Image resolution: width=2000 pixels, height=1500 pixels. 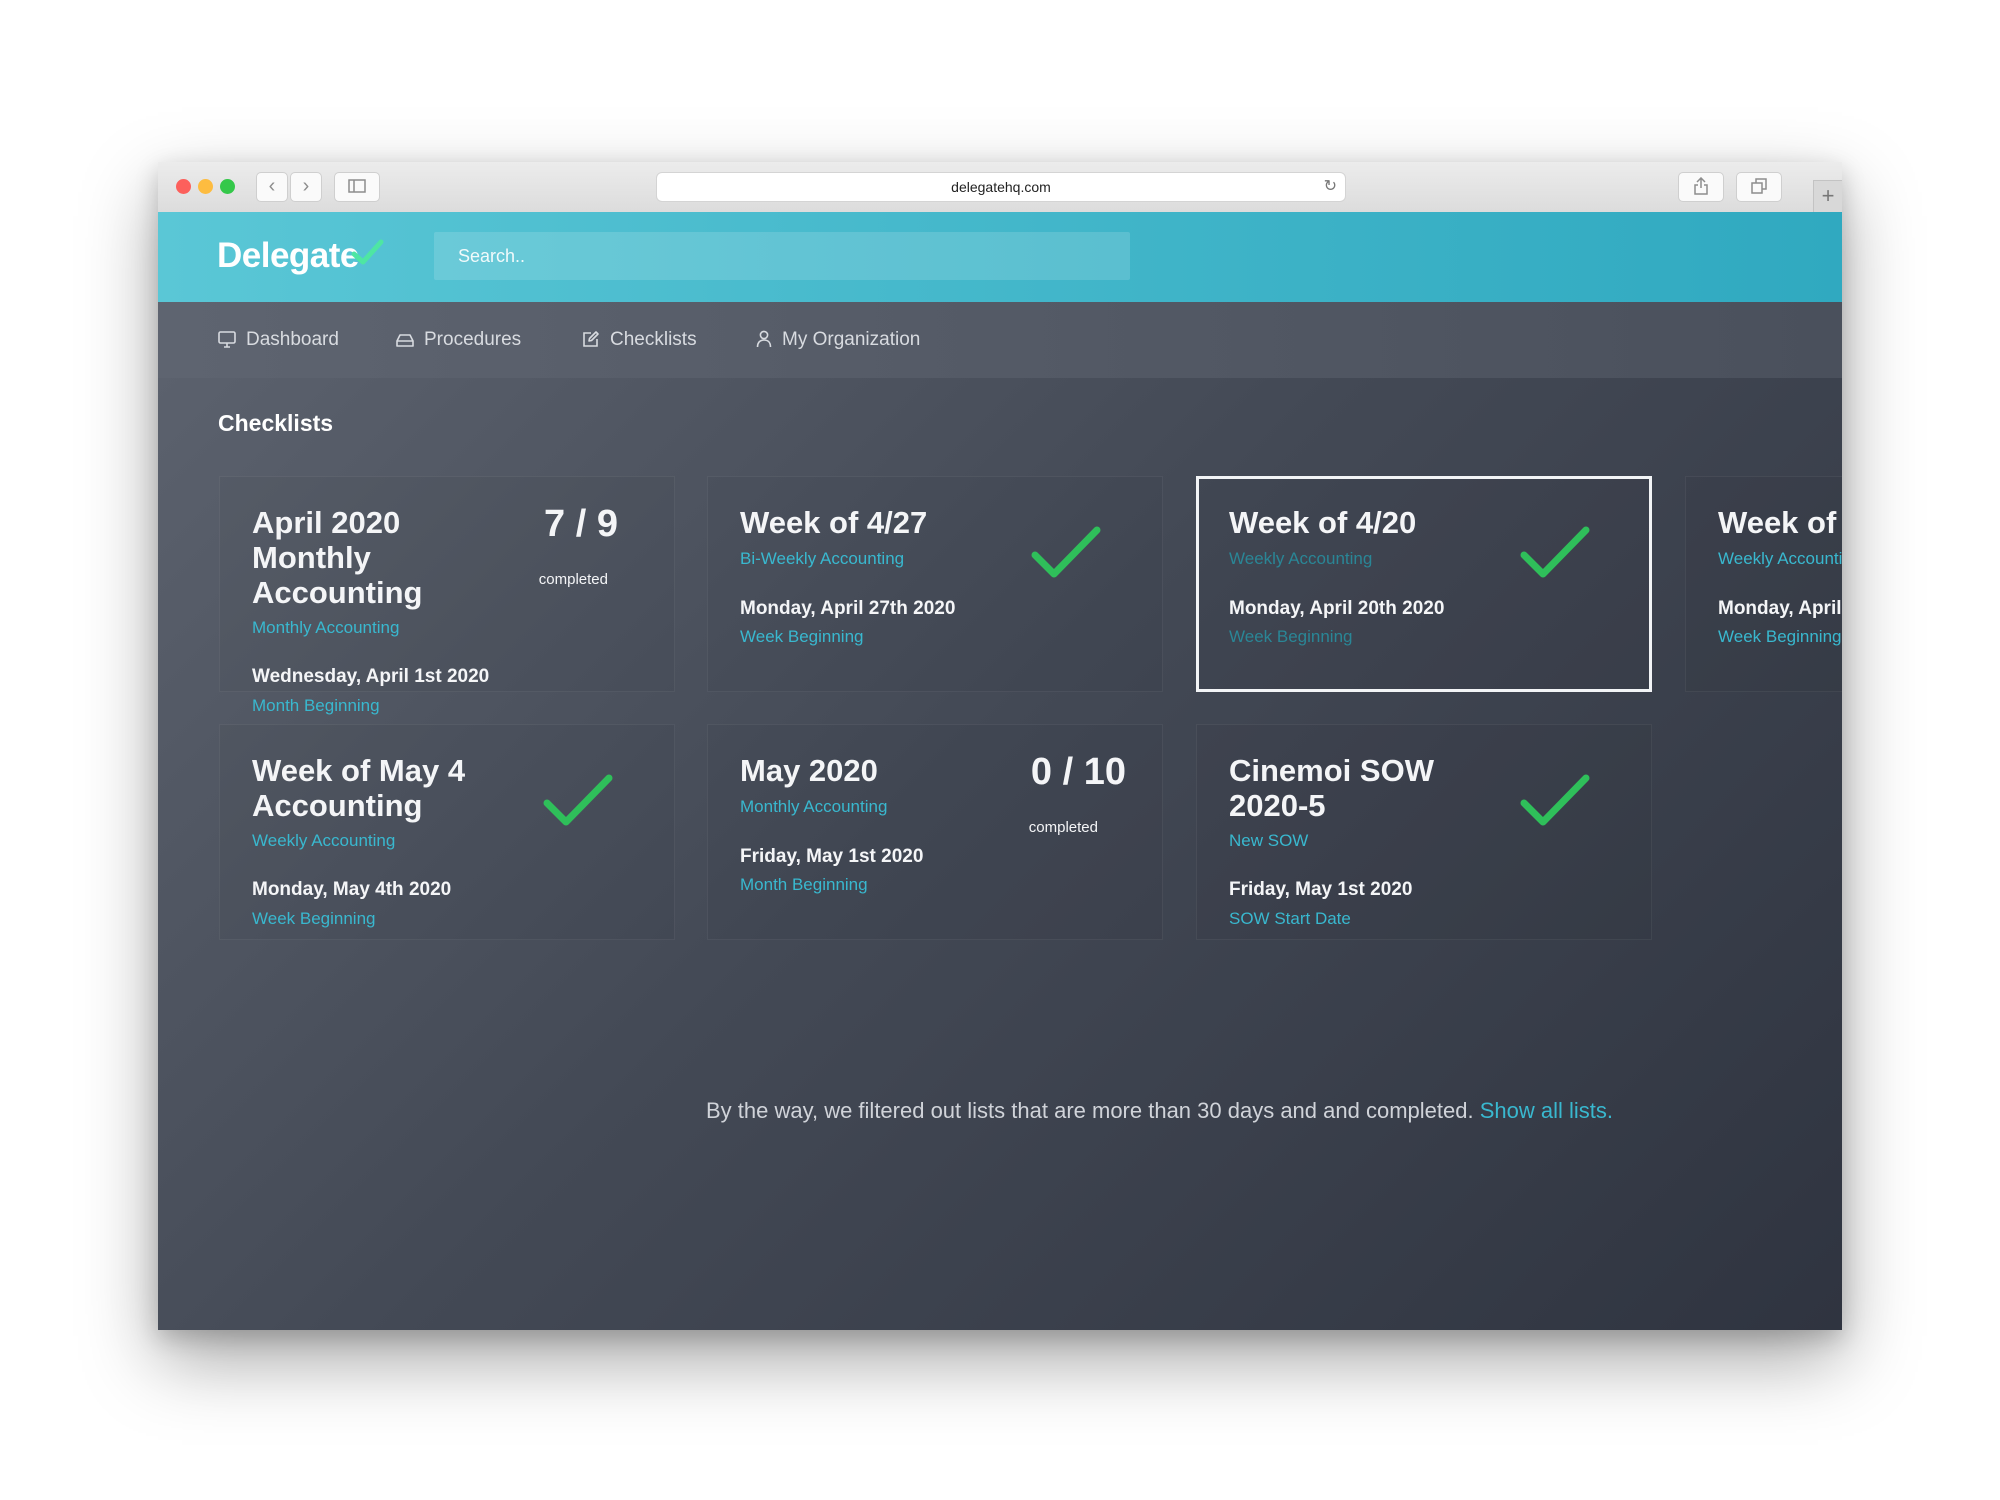 I want to click on share-icon, so click(x=1701, y=185).